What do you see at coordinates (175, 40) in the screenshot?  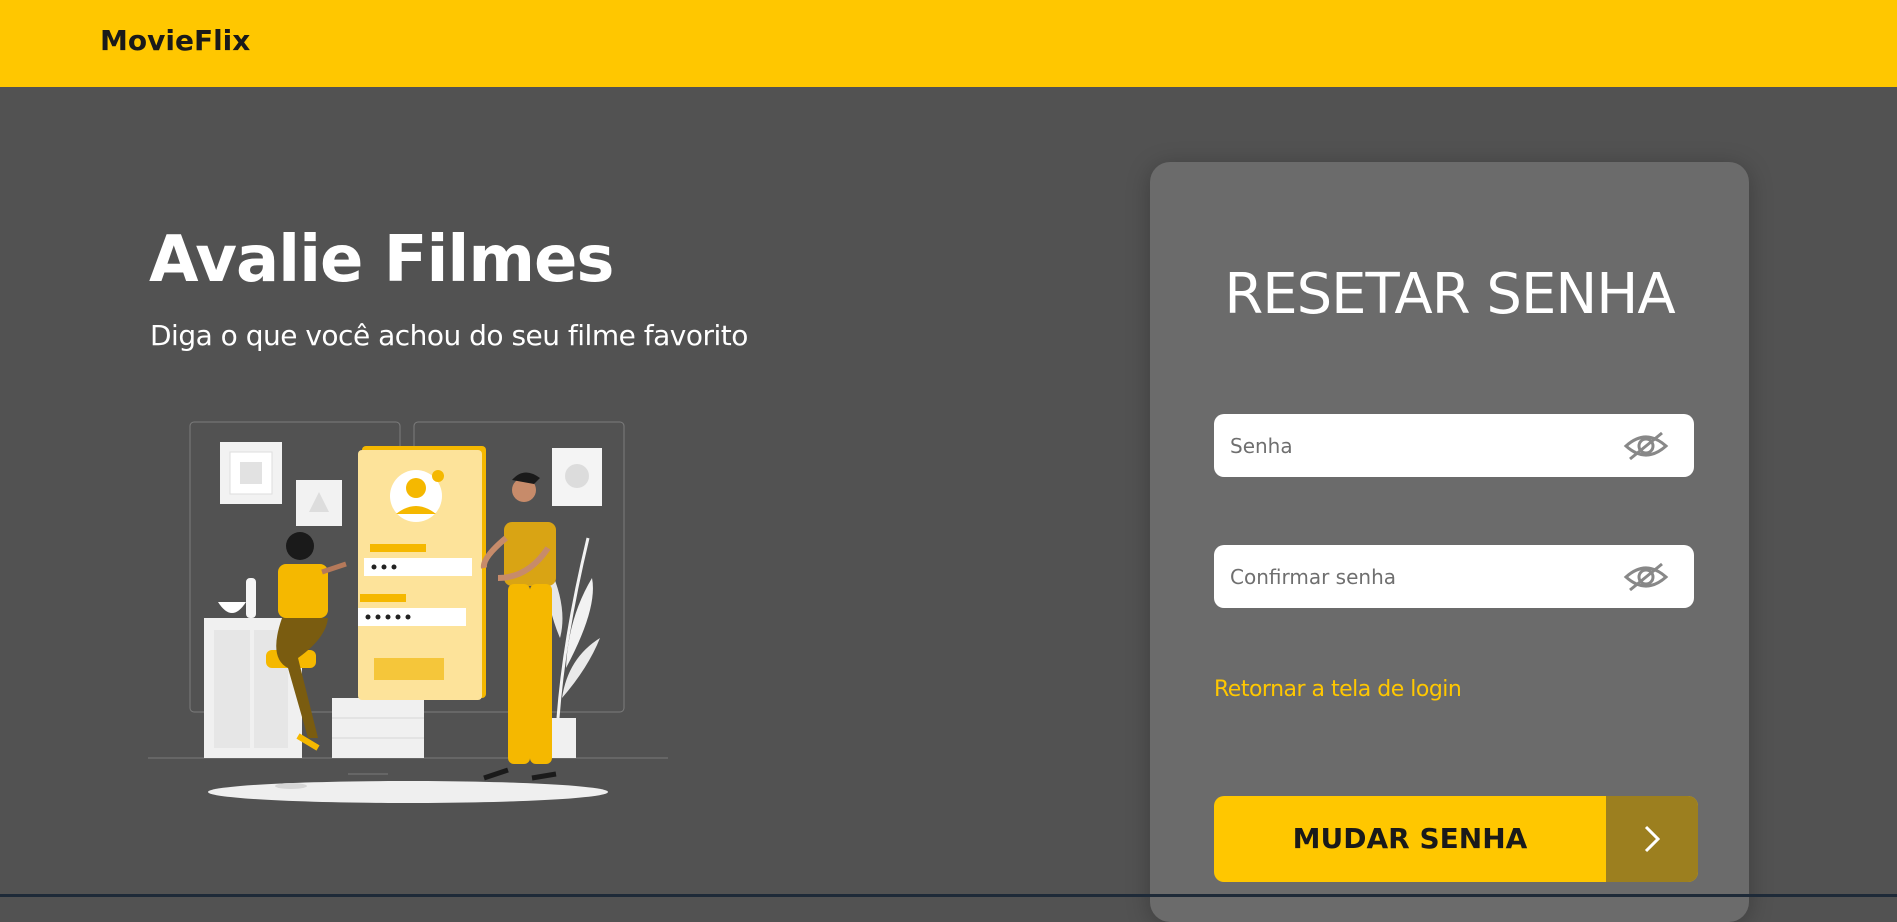 I see `brand-logo: MovieFlix` at bounding box center [175, 40].